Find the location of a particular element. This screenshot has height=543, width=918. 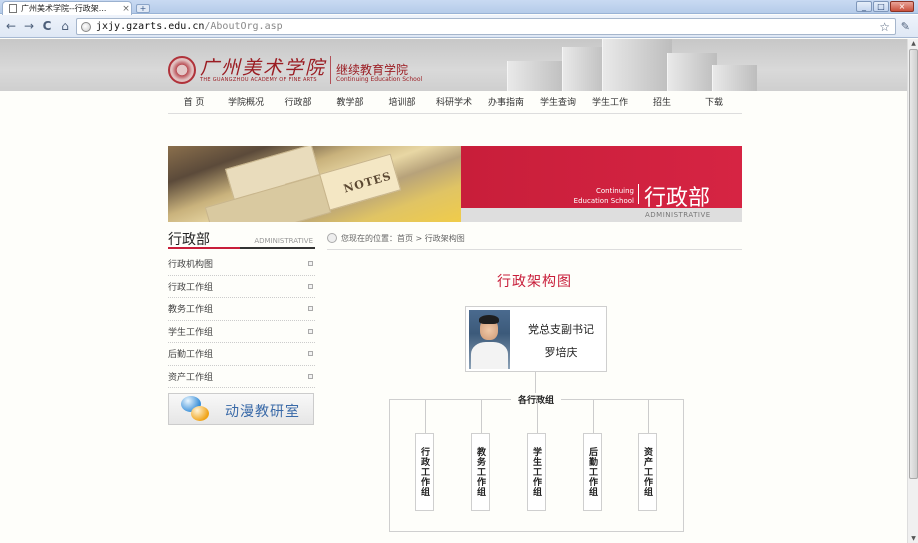

wrench-icon: ✎ is located at coordinates (905, 26).